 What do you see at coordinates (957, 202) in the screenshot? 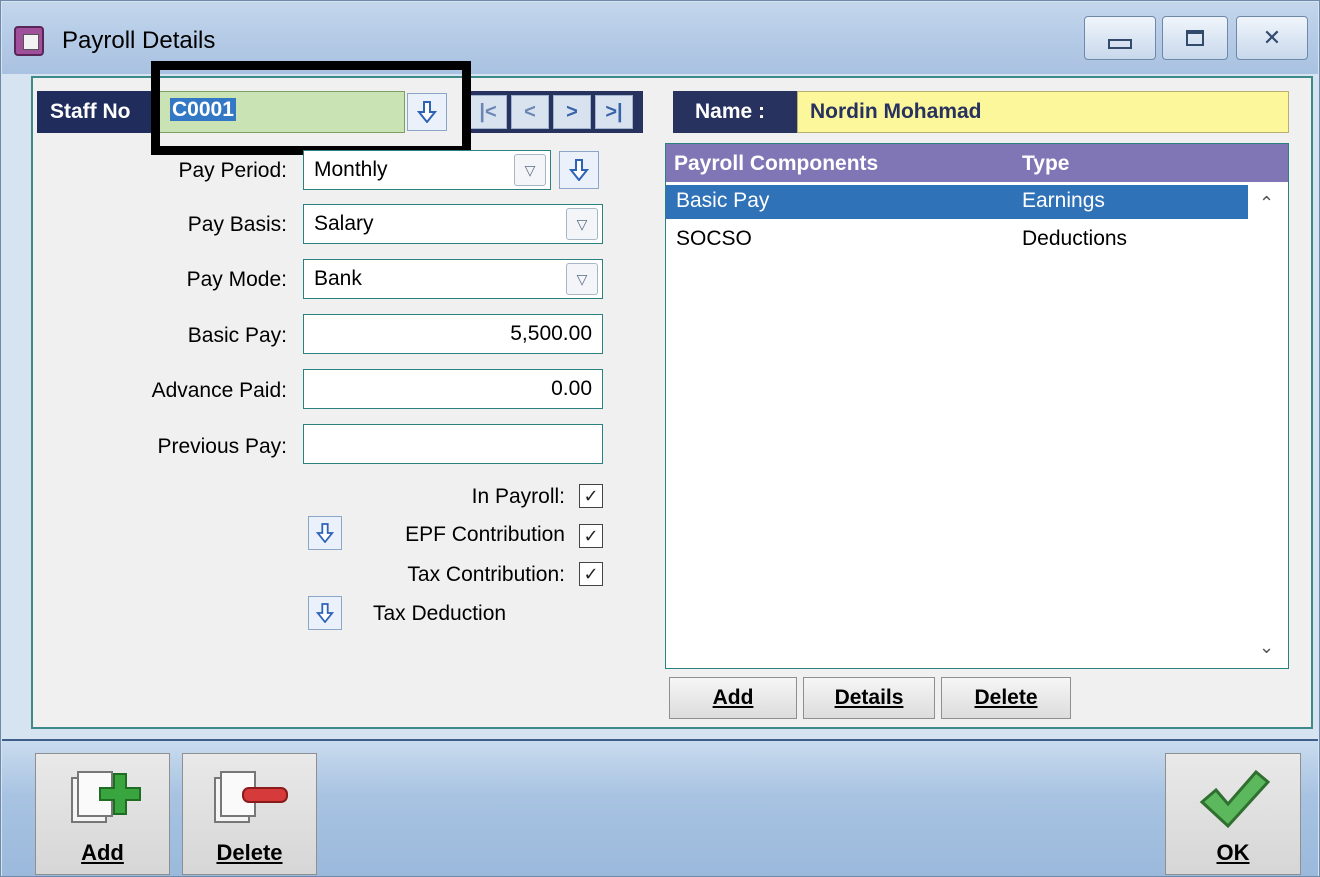
I see `list-row: Basic Pay Earnings` at bounding box center [957, 202].